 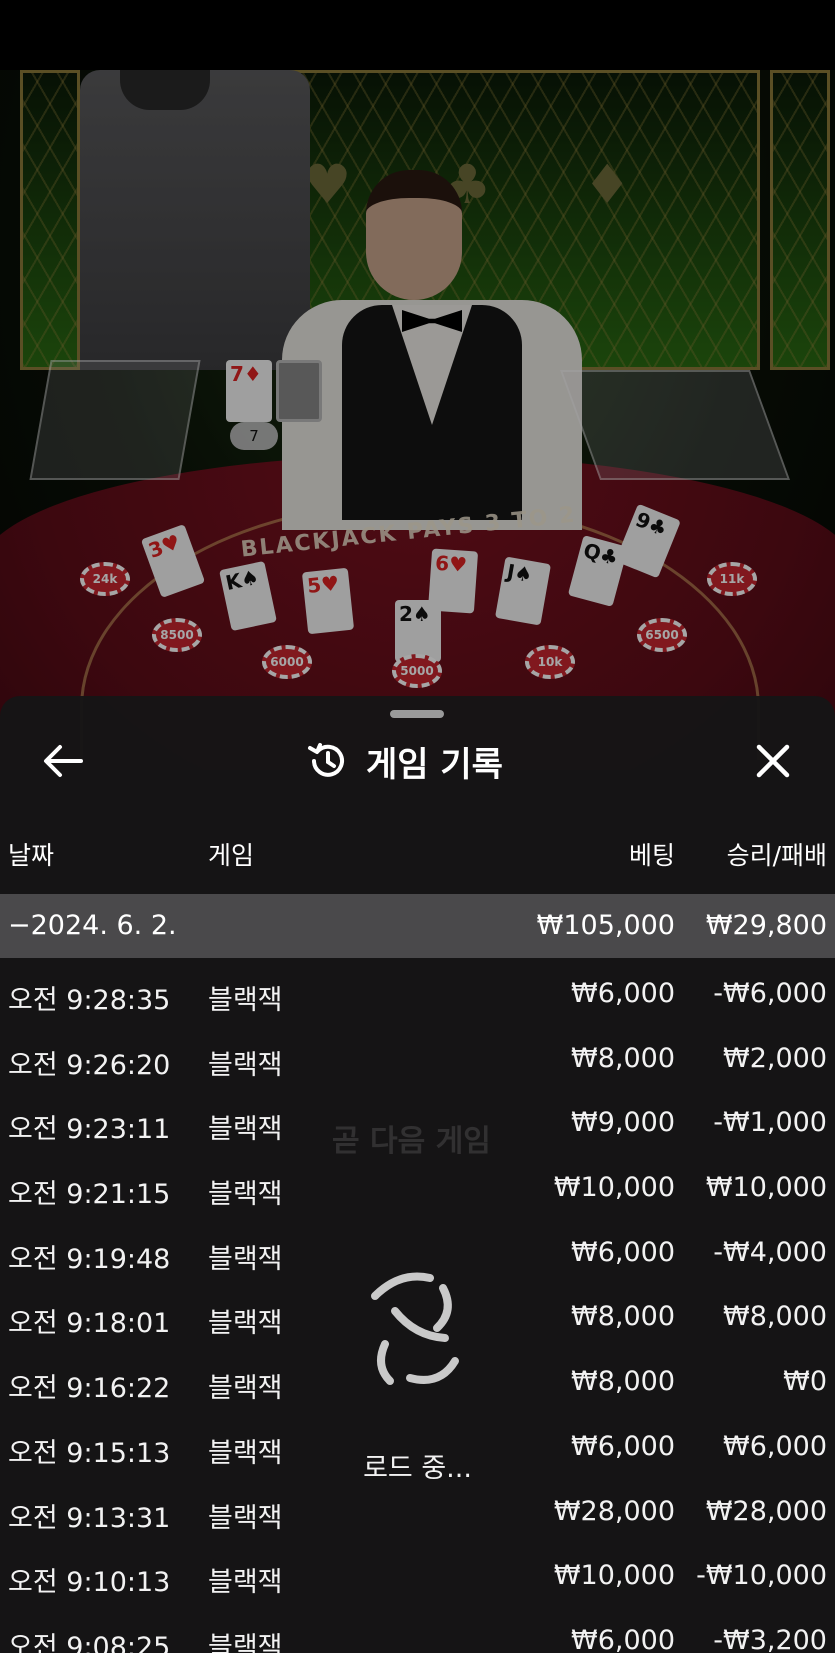 I want to click on row-result: -₩6,000, so click(x=770, y=993).